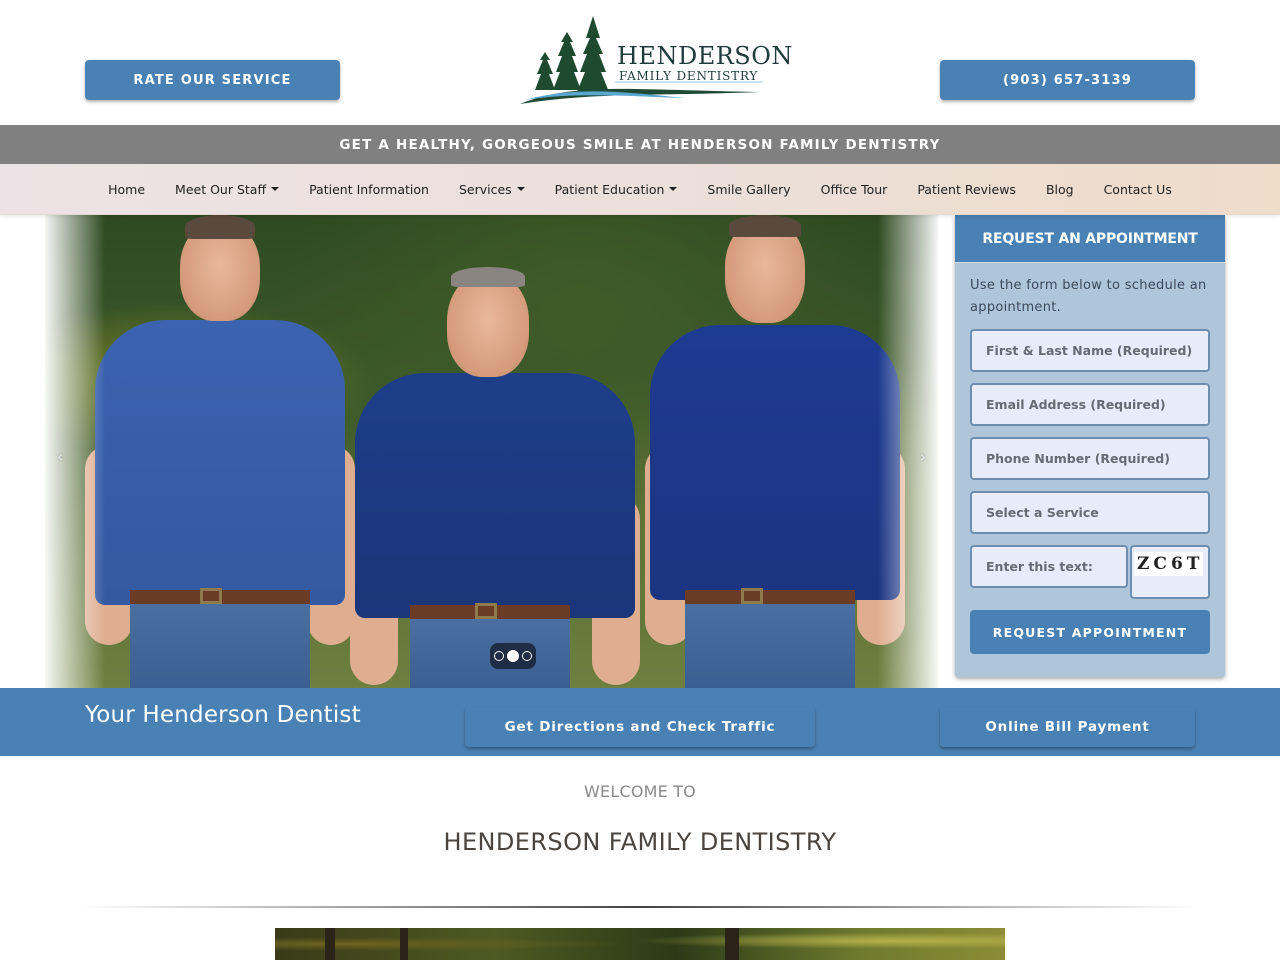  I want to click on nav-item-label: Patient Information, so click(369, 189).